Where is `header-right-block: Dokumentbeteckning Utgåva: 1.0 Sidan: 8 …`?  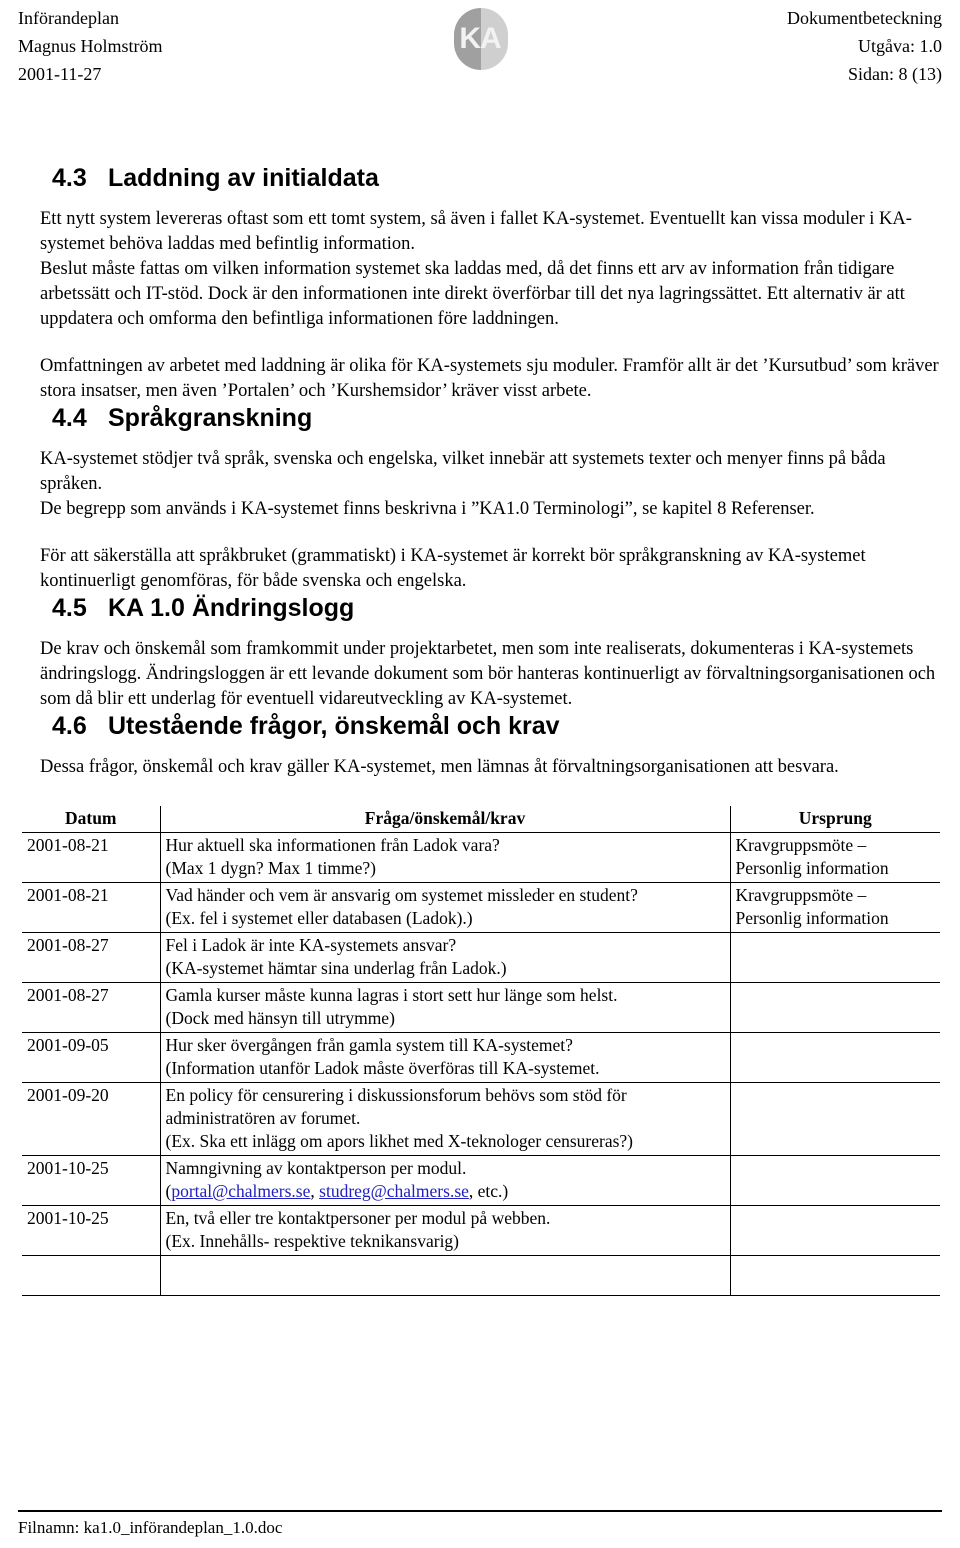
header-right-block: Dokumentbeteckning Utgåva: 1.0 Sidan: 8 … is located at coordinates (864, 46).